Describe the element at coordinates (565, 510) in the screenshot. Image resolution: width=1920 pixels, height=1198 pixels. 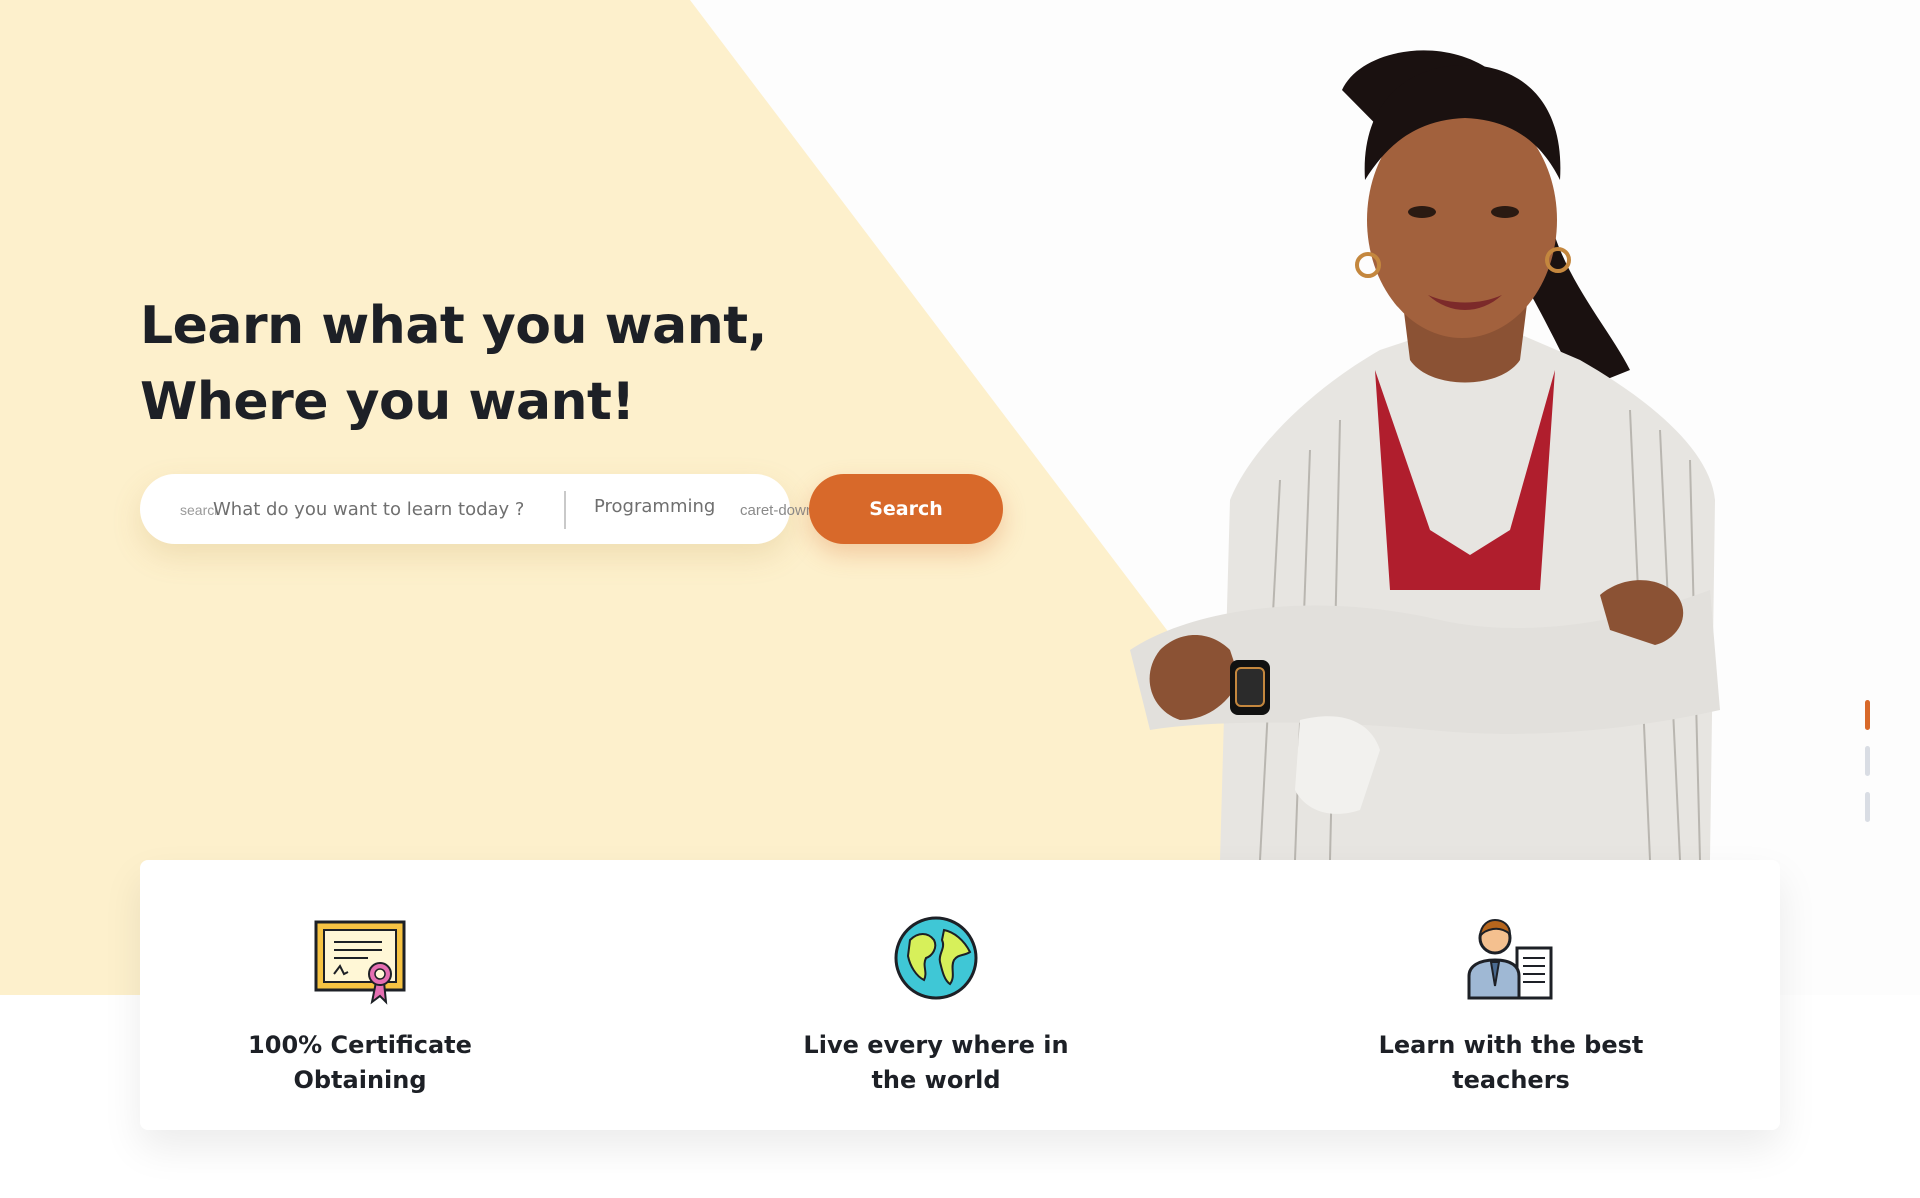
I see `search-divider` at that location.